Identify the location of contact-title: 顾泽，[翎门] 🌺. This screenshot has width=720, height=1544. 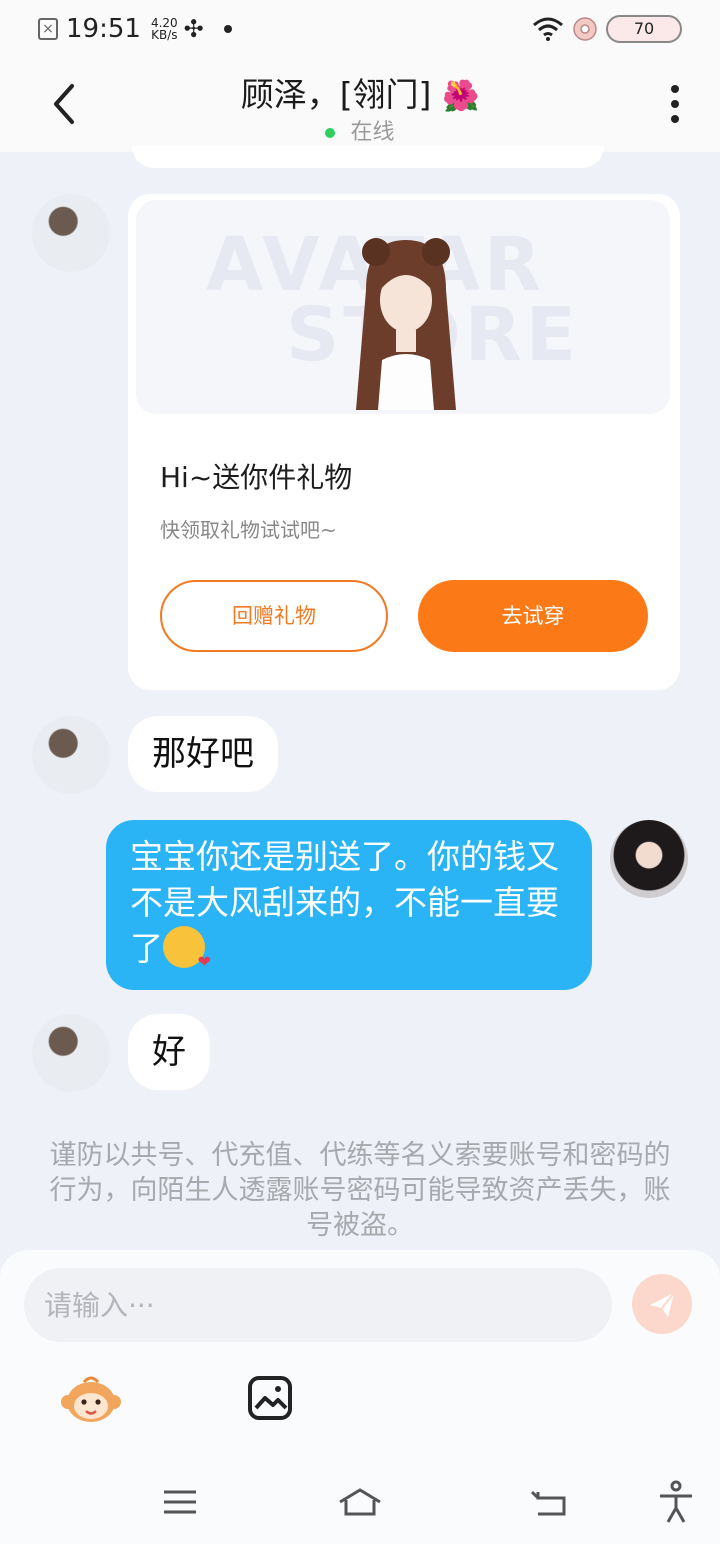
(360, 92).